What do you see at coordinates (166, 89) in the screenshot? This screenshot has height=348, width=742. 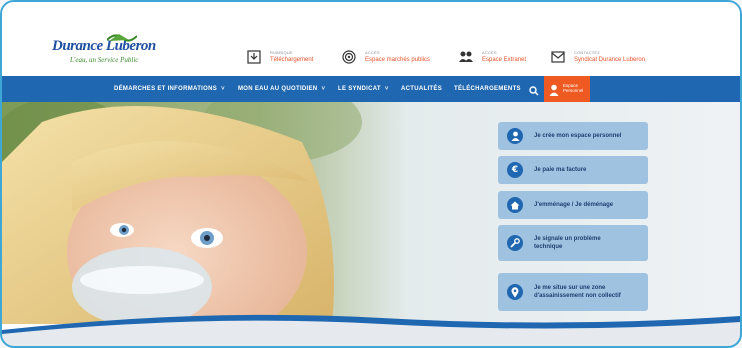 I see `nav-label: DÉMARCHES ET INFORMATIONS` at bounding box center [166, 89].